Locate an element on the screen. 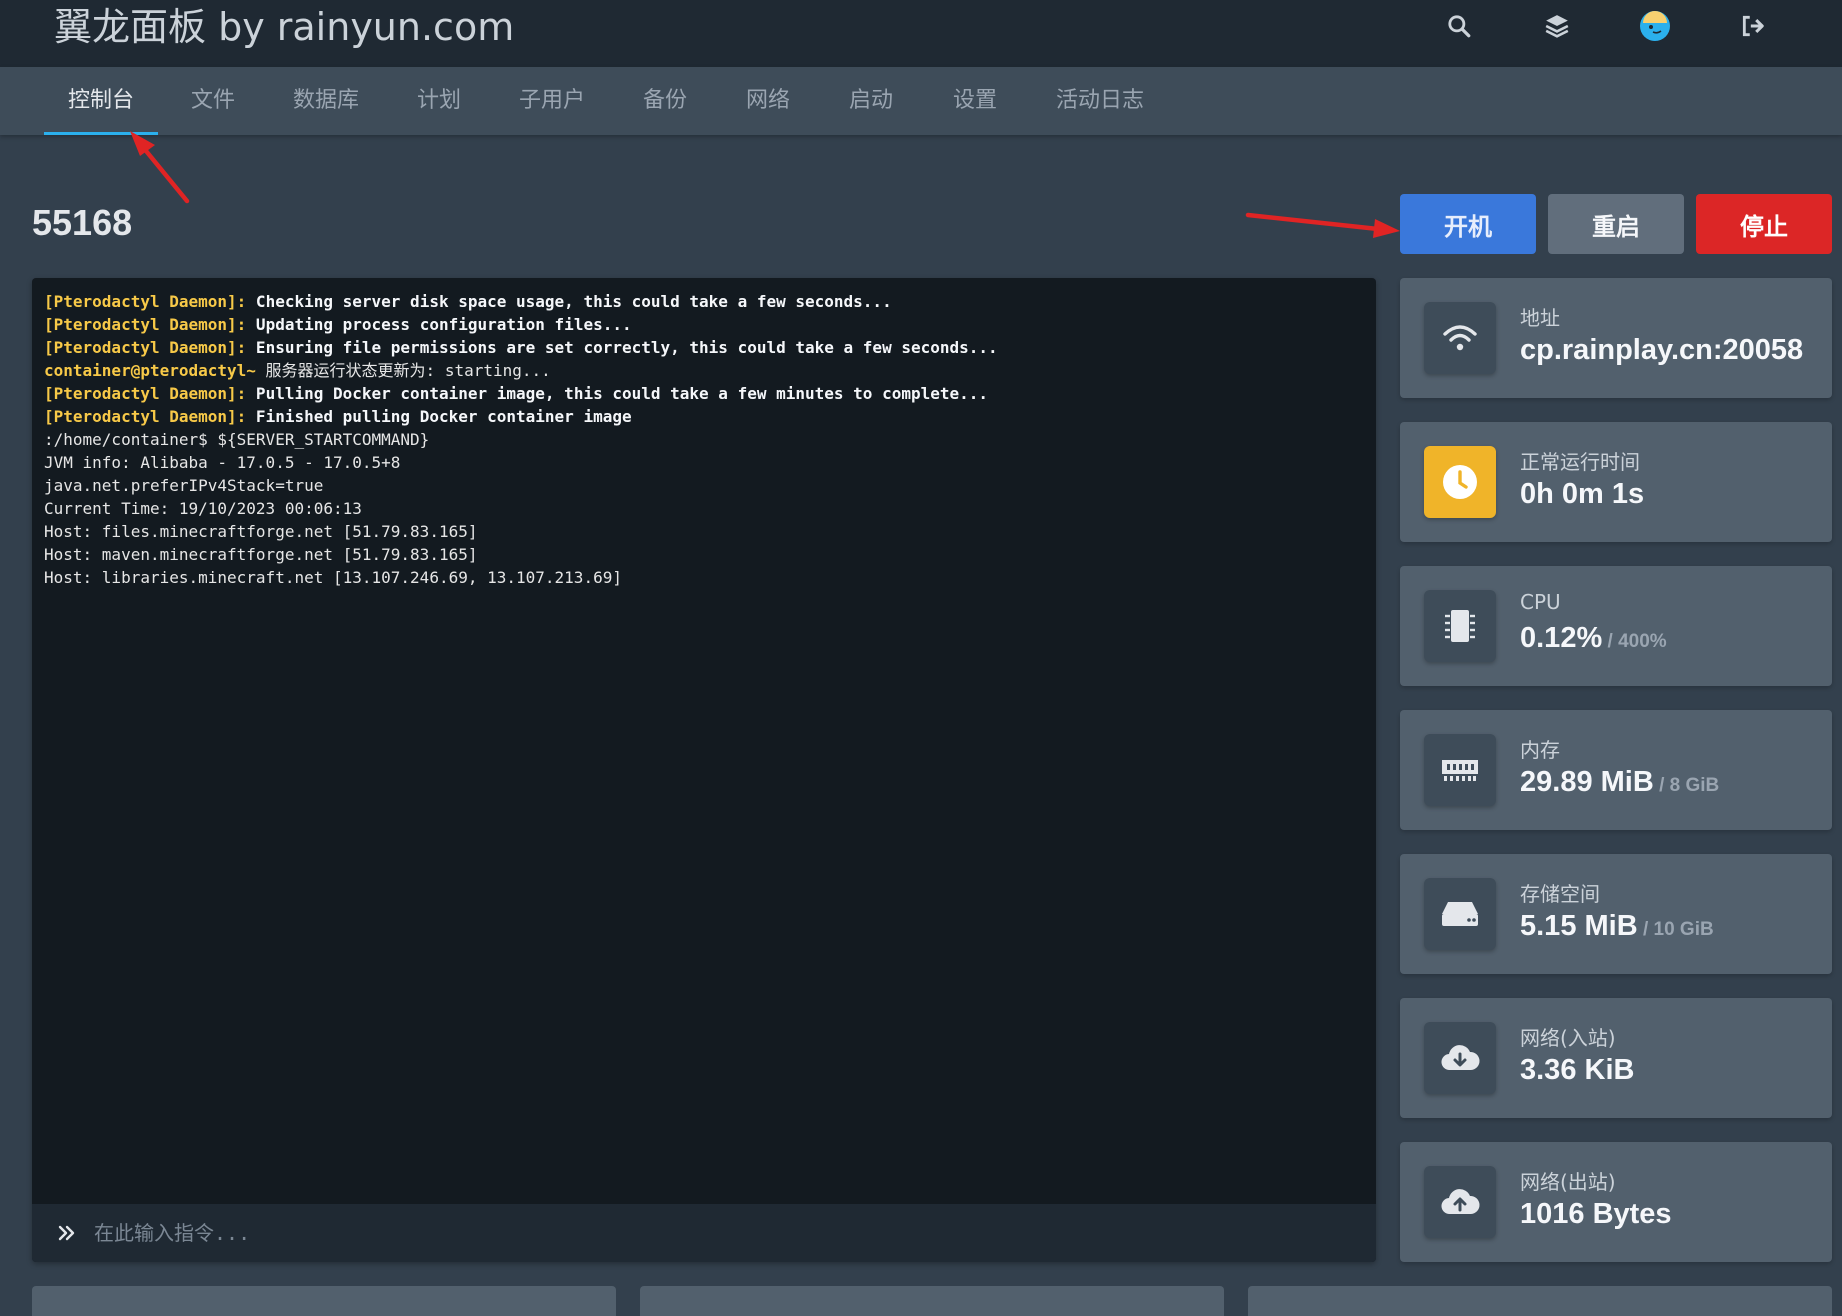 Image resolution: width=1842 pixels, height=1316 pixels. tab-backups: 备份 is located at coordinates (665, 101).